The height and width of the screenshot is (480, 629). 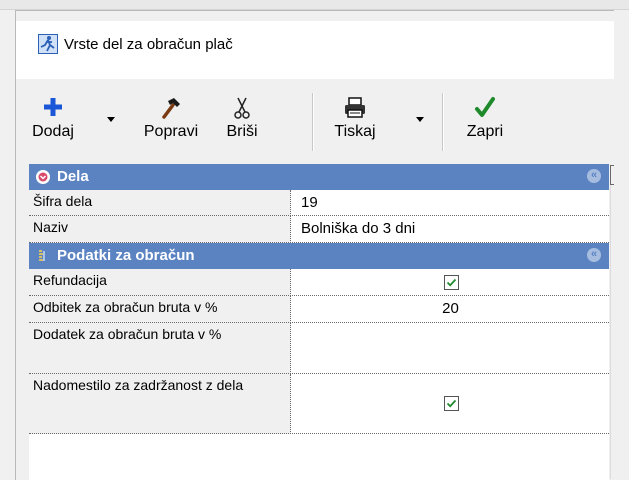 I want to click on category-dela: Dela «, so click(x=319, y=177).